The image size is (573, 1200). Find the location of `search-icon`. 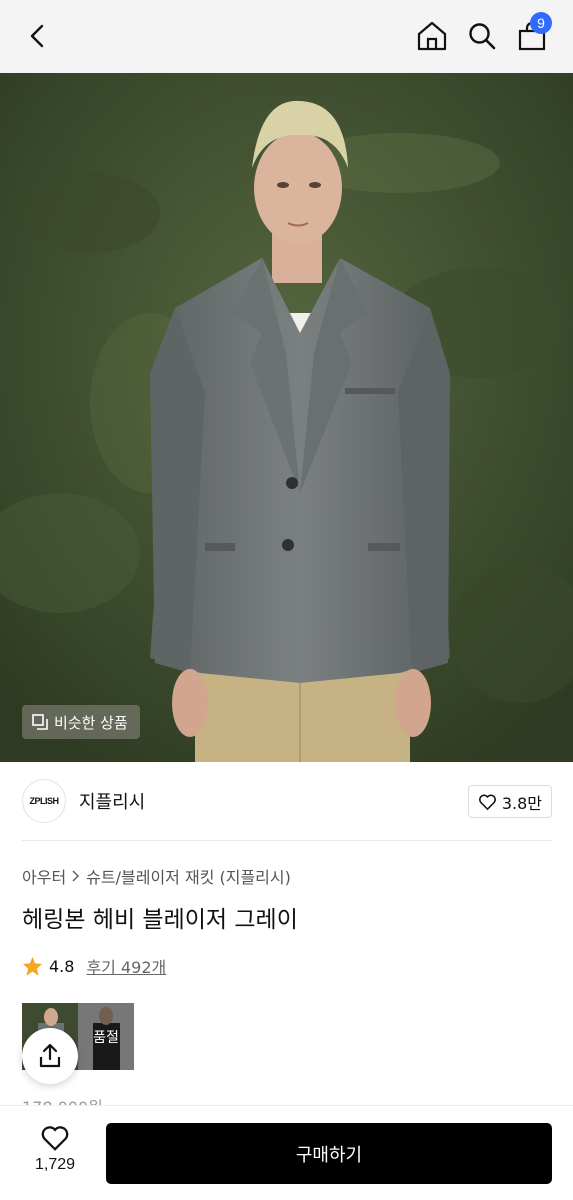

search-icon is located at coordinates (482, 36).